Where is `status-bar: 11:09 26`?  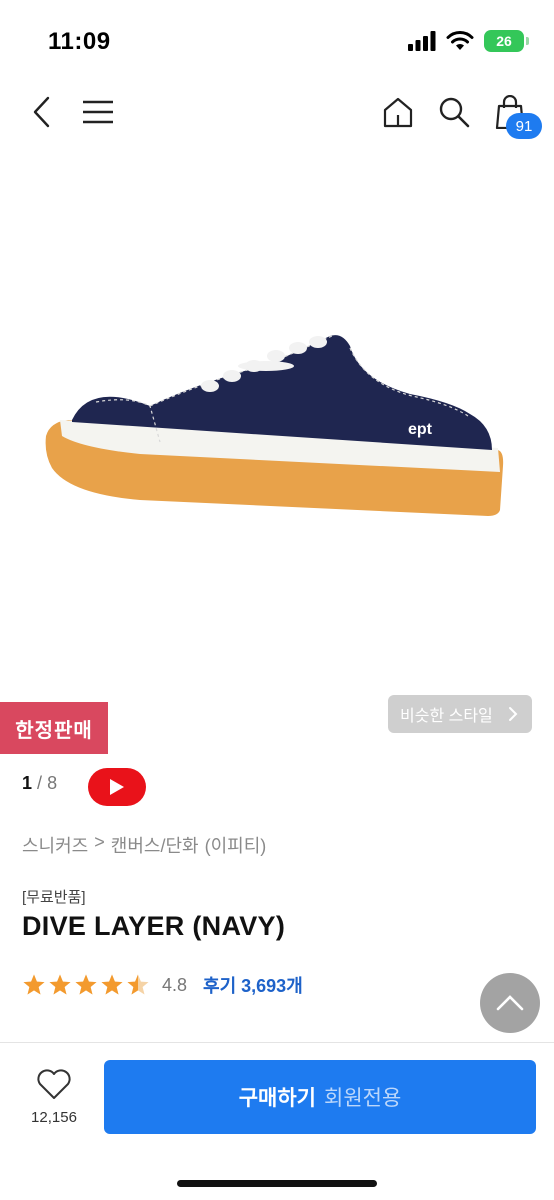
status-bar: 11:09 26 is located at coordinates (277, 40).